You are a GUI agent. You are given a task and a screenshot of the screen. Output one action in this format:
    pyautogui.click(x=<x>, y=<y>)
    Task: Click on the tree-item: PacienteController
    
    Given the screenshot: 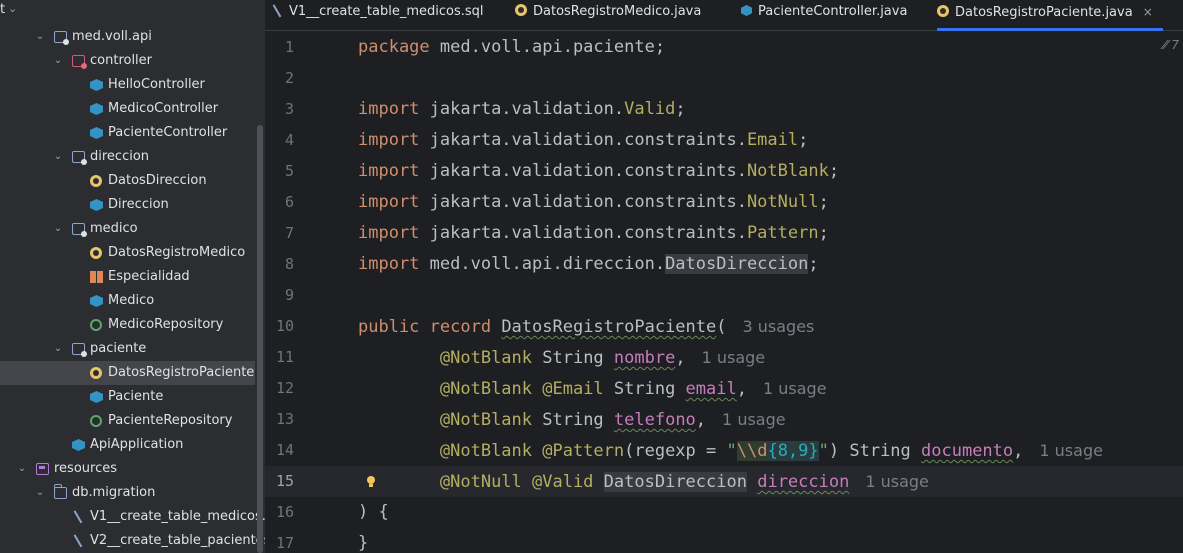 What is the action you would take?
    pyautogui.click(x=127, y=133)
    